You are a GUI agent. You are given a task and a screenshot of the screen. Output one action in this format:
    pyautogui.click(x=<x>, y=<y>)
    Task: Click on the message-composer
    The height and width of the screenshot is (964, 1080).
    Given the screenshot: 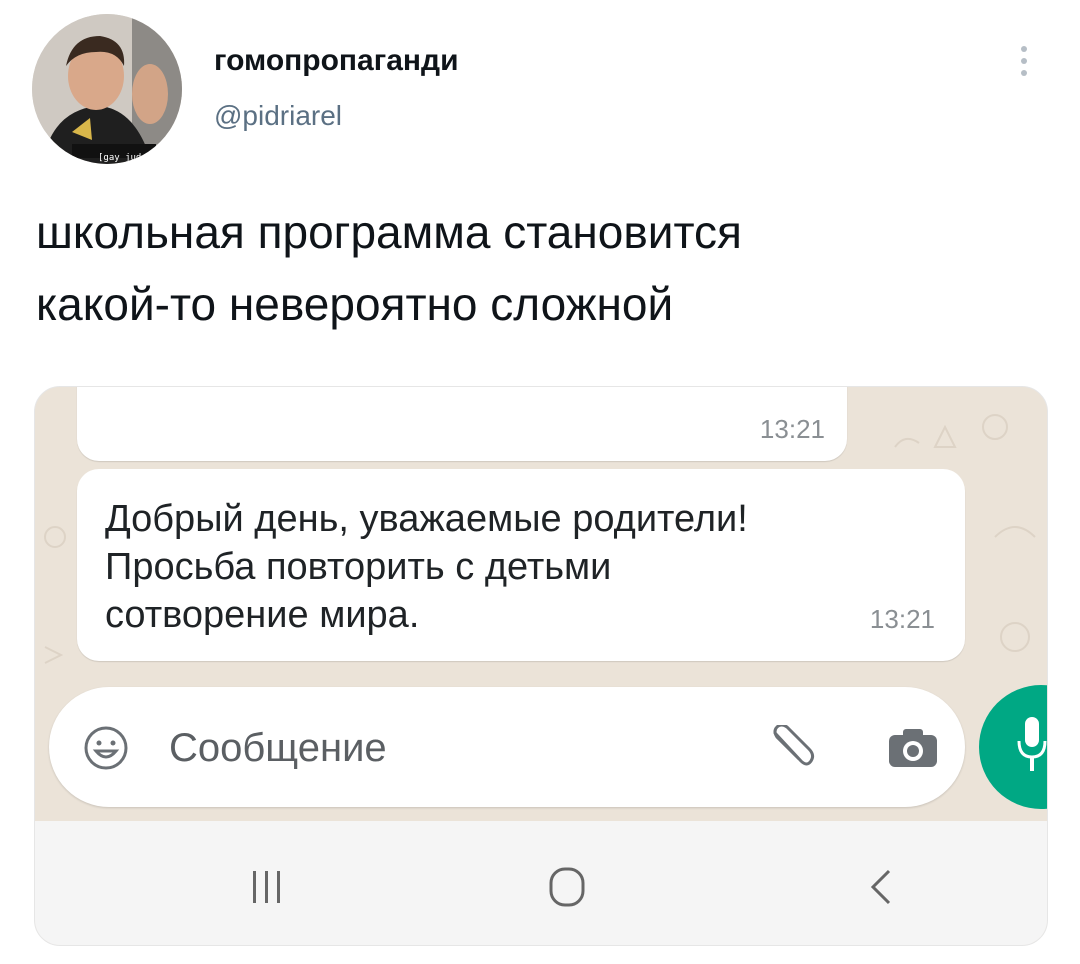 What is the action you would take?
    pyautogui.click(x=507, y=747)
    